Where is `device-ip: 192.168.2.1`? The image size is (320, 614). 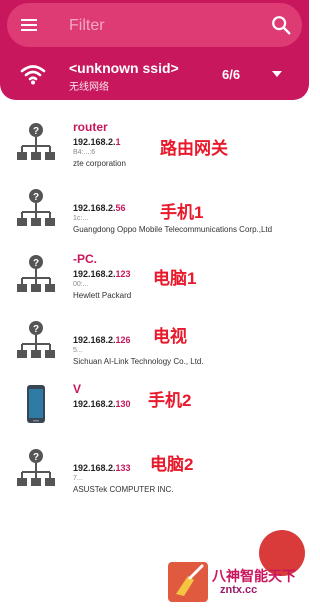
device-ip: 192.168.2.1 is located at coordinates (97, 142).